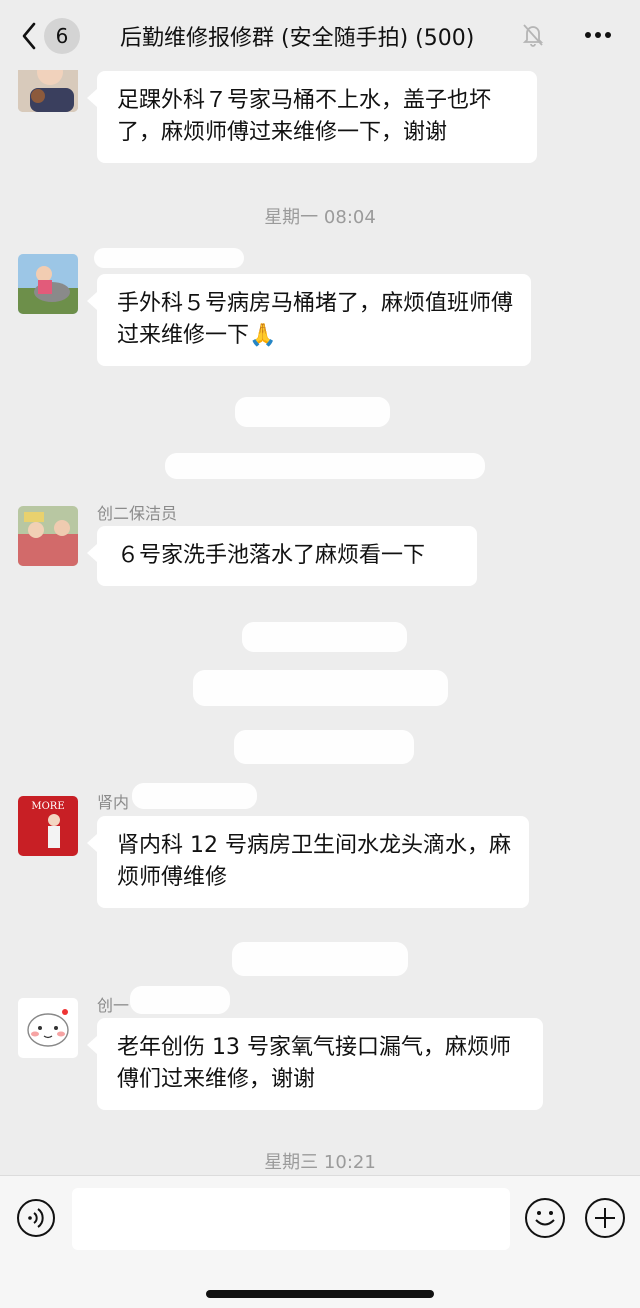  I want to click on back-chevron-icon, so click(29, 36).